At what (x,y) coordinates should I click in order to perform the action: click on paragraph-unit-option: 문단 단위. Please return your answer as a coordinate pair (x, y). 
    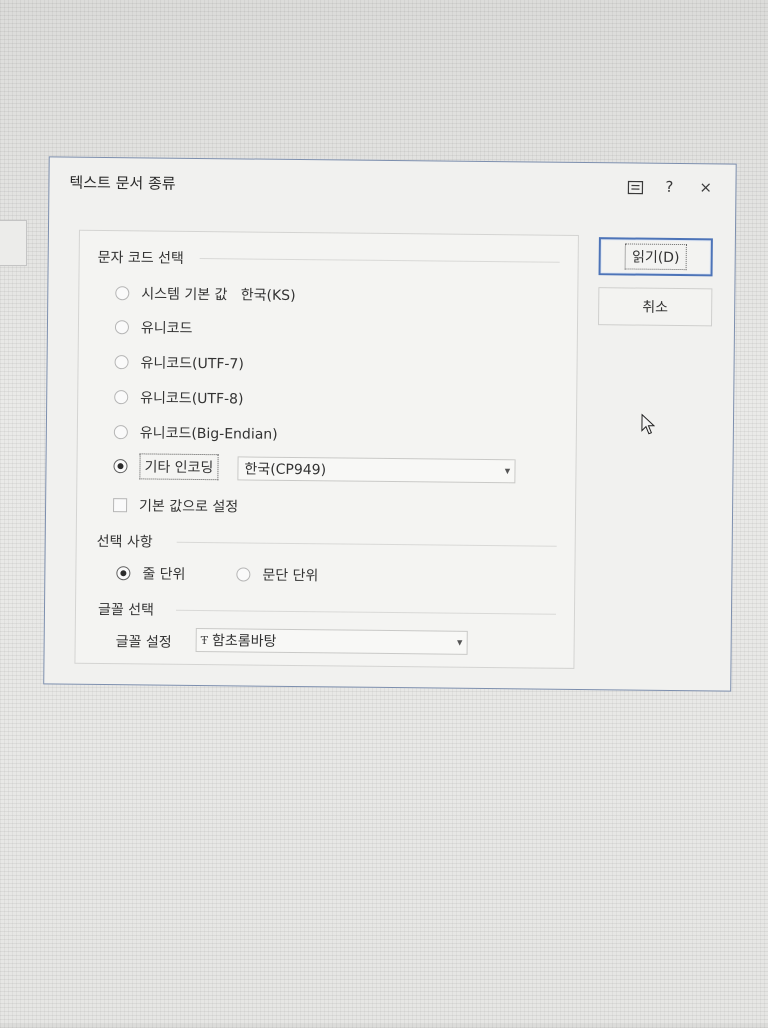
    Looking at the image, I should click on (277, 574).